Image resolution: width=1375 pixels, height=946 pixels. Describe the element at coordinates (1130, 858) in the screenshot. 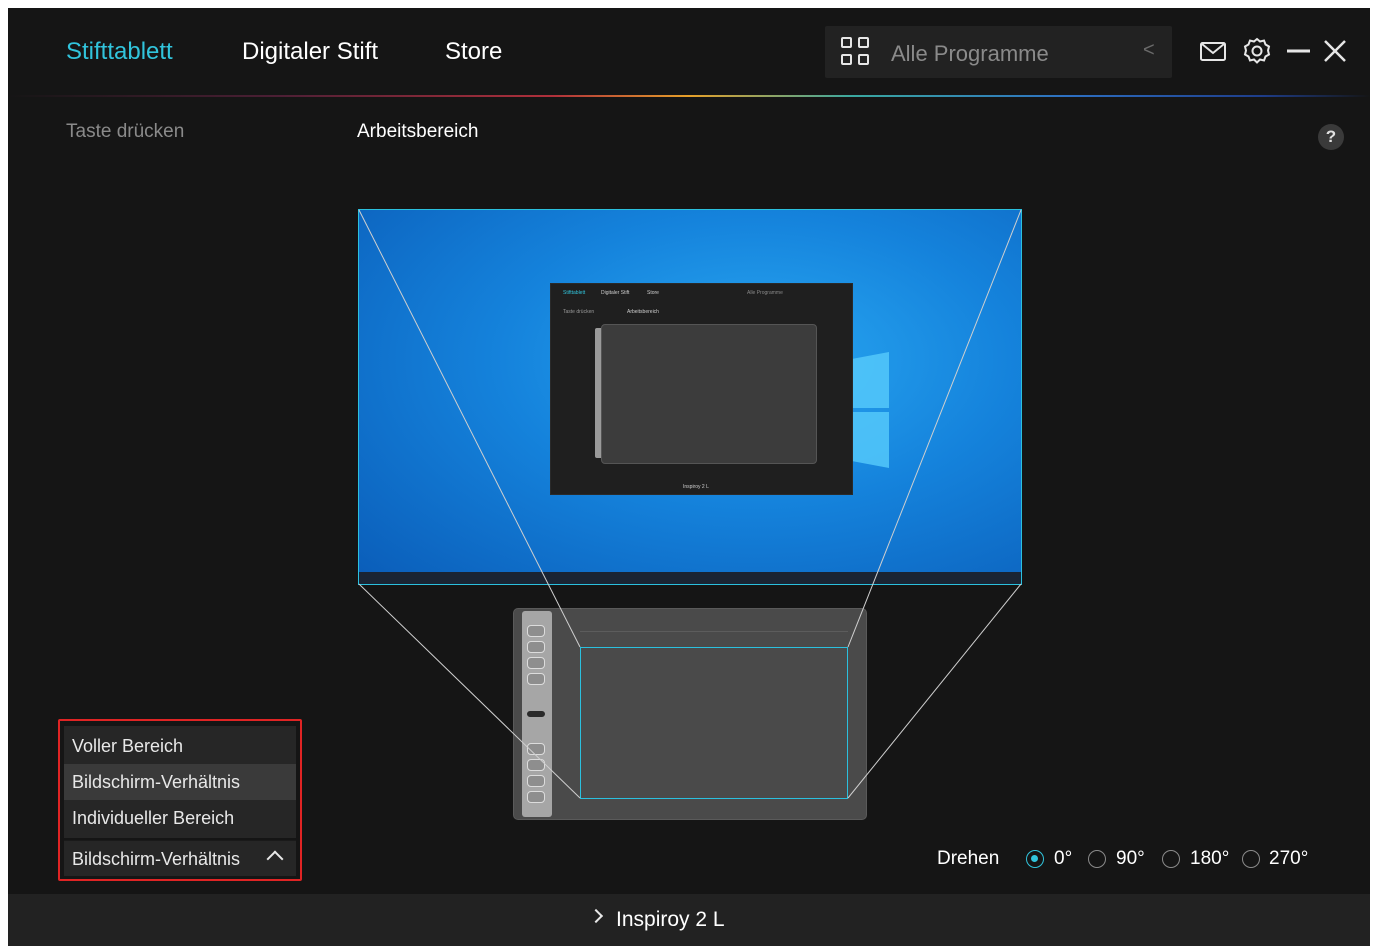

I see `rotate-option-label: 90°` at that location.